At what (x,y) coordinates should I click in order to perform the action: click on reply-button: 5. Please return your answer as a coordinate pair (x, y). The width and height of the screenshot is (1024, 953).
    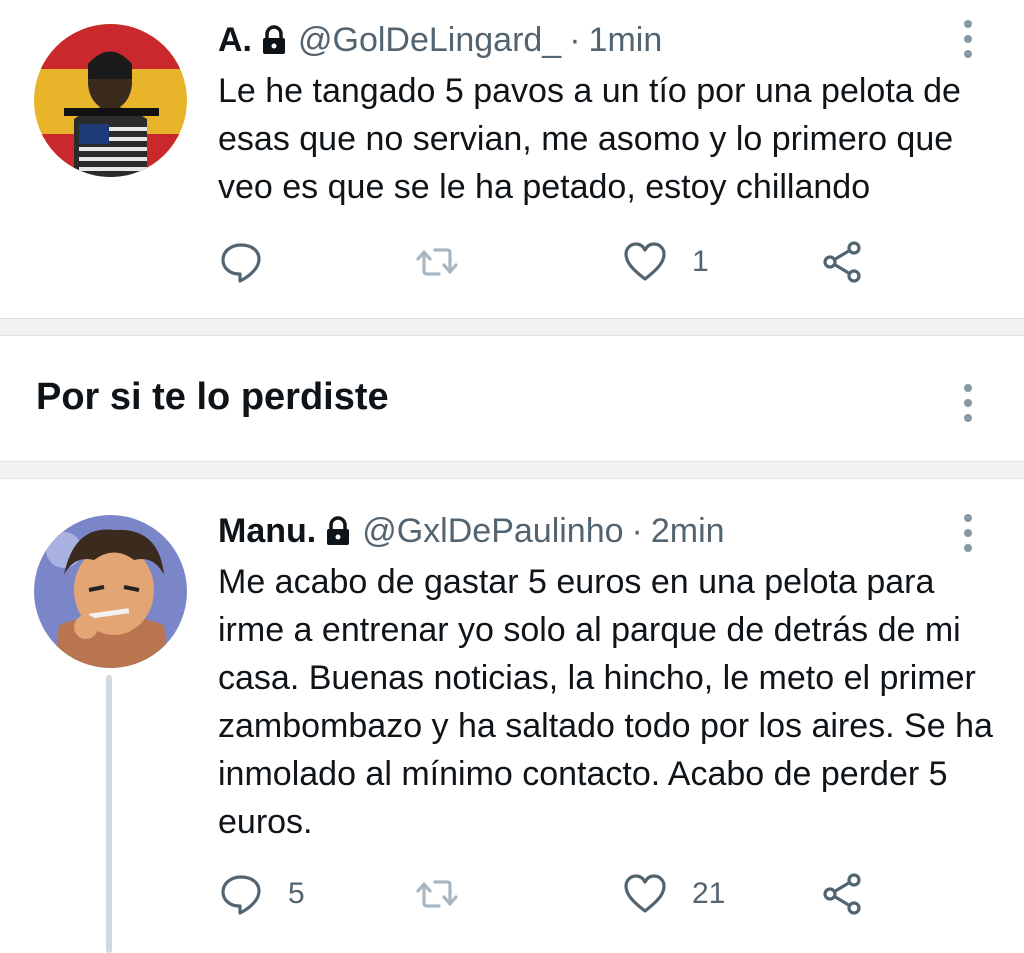
    Looking at the image, I should click on (261, 894).